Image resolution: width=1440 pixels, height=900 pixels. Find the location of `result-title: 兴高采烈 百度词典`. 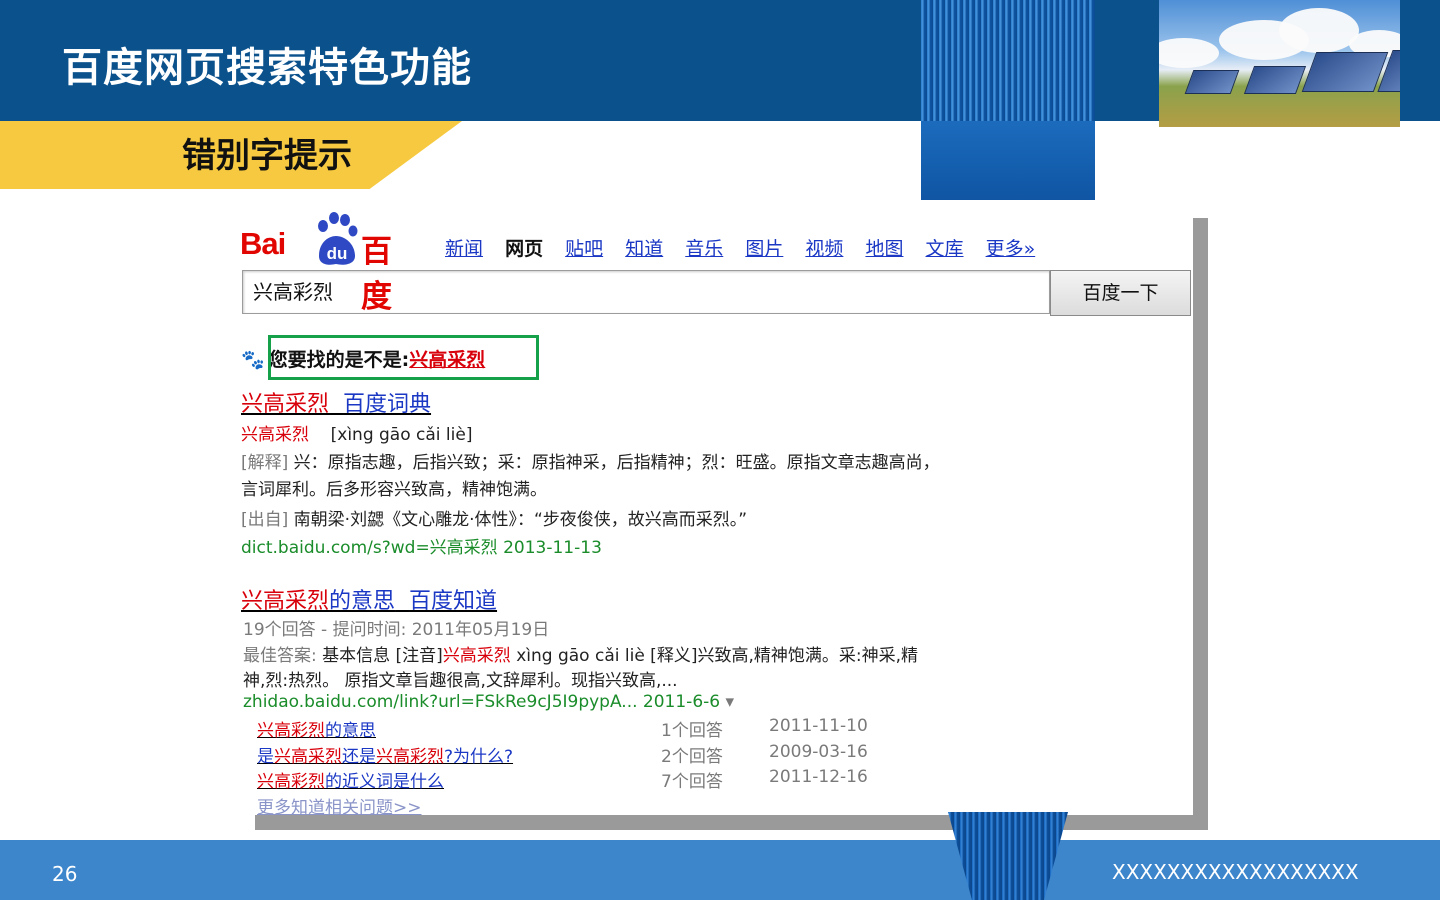

result-title: 兴高采烈 百度词典 is located at coordinates (336, 402).